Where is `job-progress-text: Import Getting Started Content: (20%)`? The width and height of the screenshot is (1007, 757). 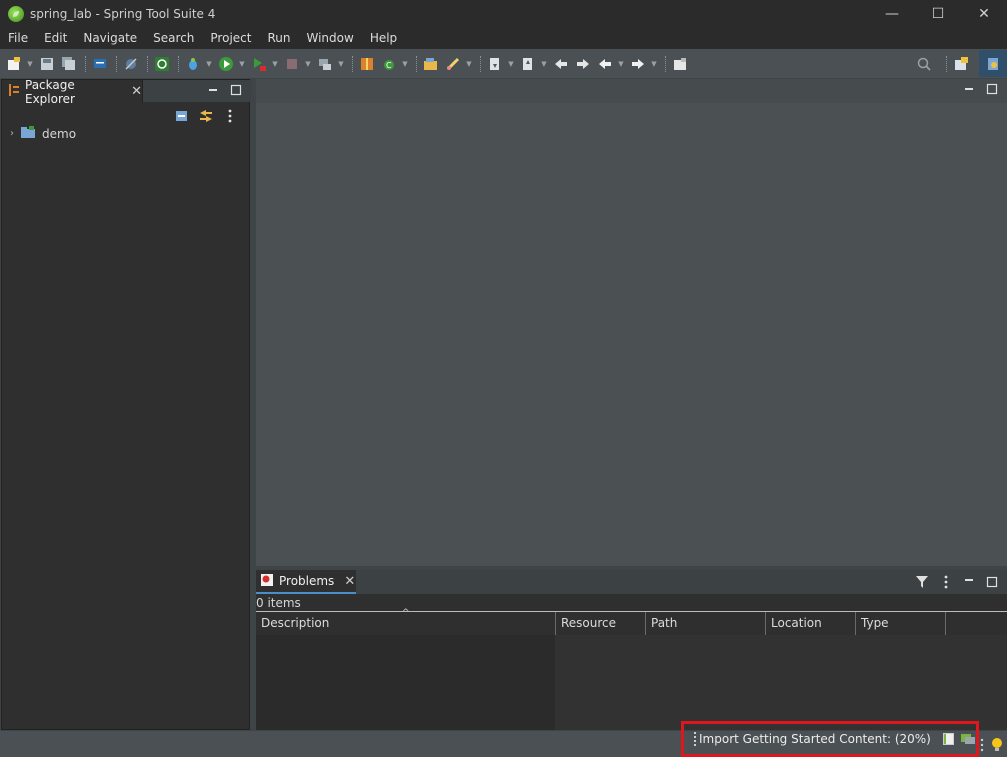 job-progress-text: Import Getting Started Content: (20%) is located at coordinates (815, 739).